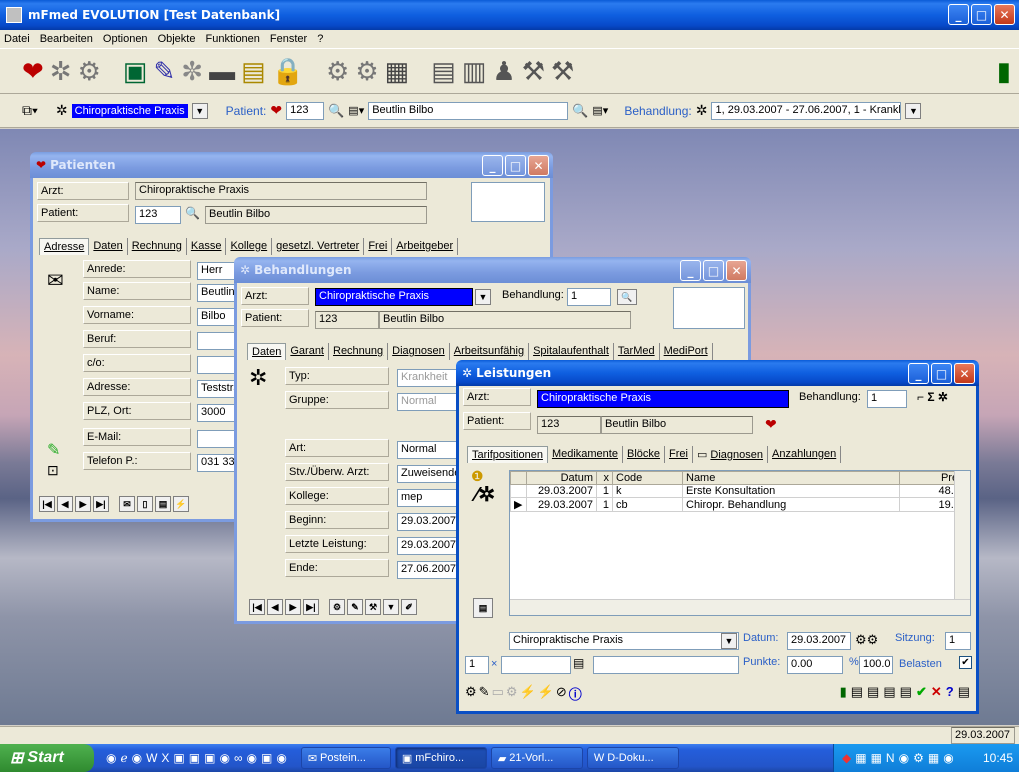 The height and width of the screenshot is (772, 1019). I want to click on belasten-checkbox: ✔, so click(965, 662).